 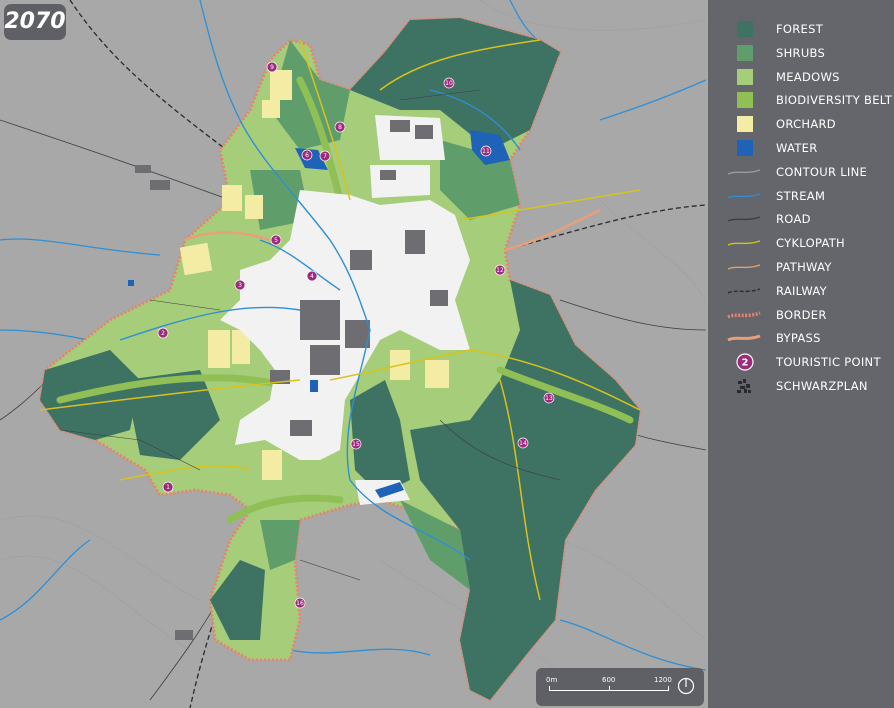 I want to click on poi-14: 14, so click(x=523, y=443).